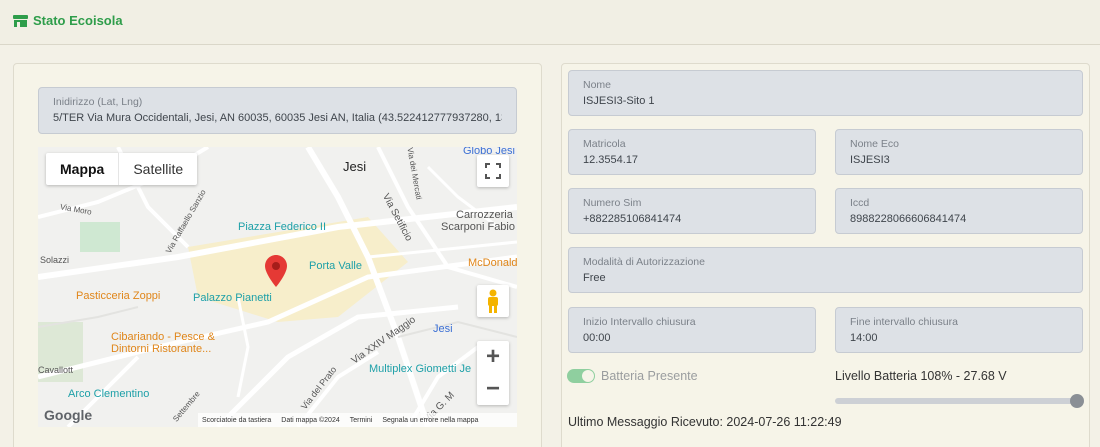 Image resolution: width=1100 pixels, height=447 pixels. What do you see at coordinates (20, 20) in the screenshot?
I see `store-icon` at bounding box center [20, 20].